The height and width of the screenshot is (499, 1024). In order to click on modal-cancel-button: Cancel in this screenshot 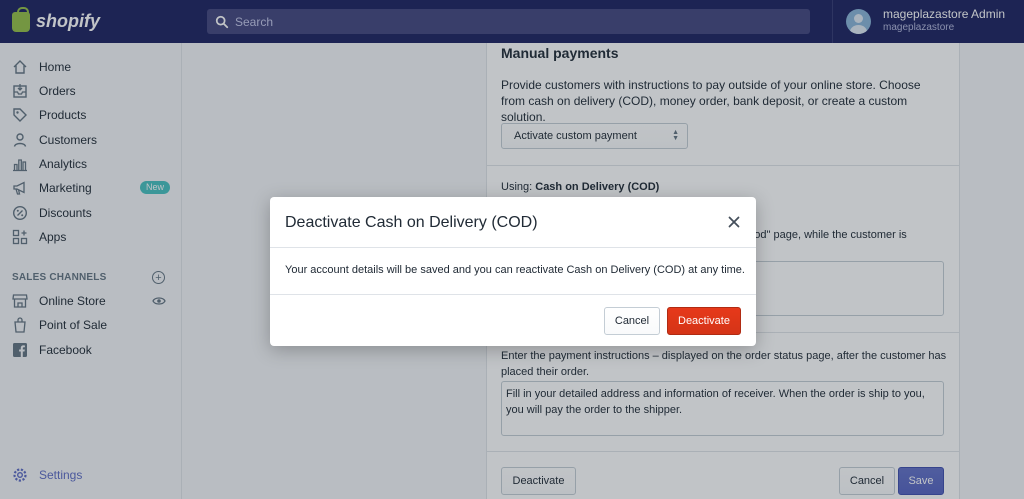, I will do `click(632, 321)`.